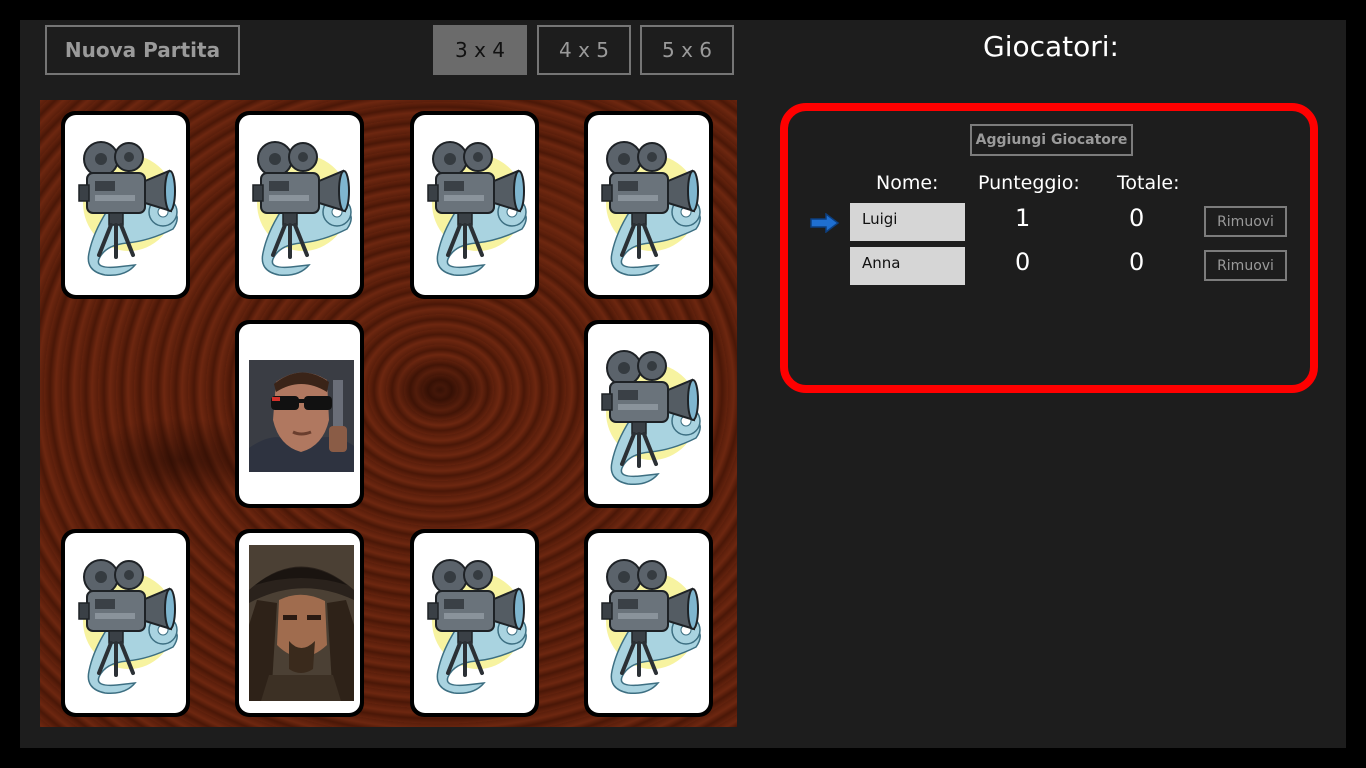  I want to click on player-score: 1, so click(1023, 218).